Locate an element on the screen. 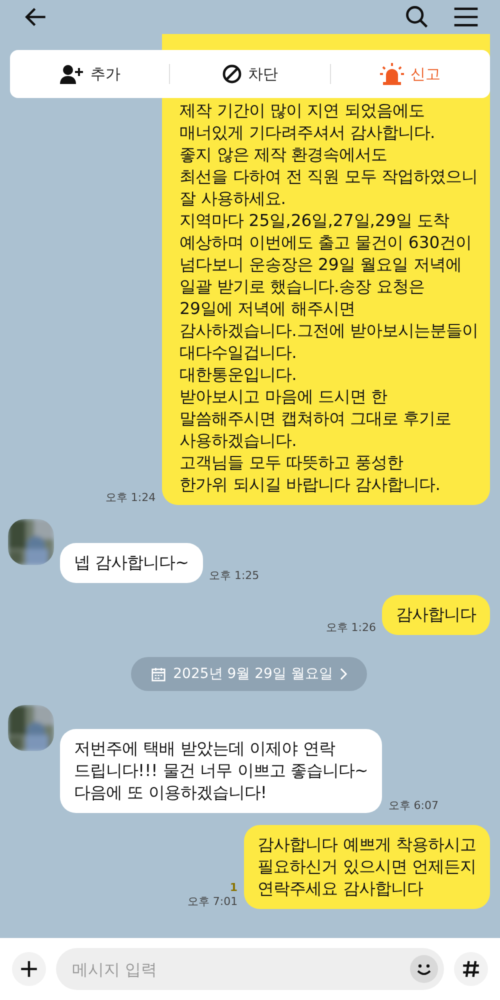 The image size is (500, 1000). action-button: 차단 is located at coordinates (250, 74).